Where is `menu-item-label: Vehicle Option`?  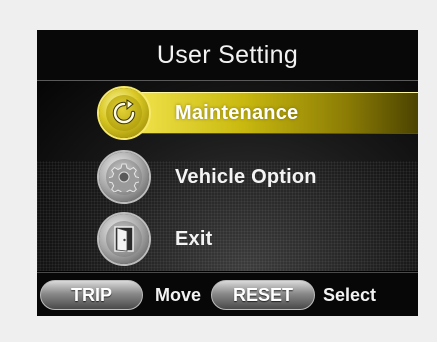
menu-item-label: Vehicle Option is located at coordinates (246, 176).